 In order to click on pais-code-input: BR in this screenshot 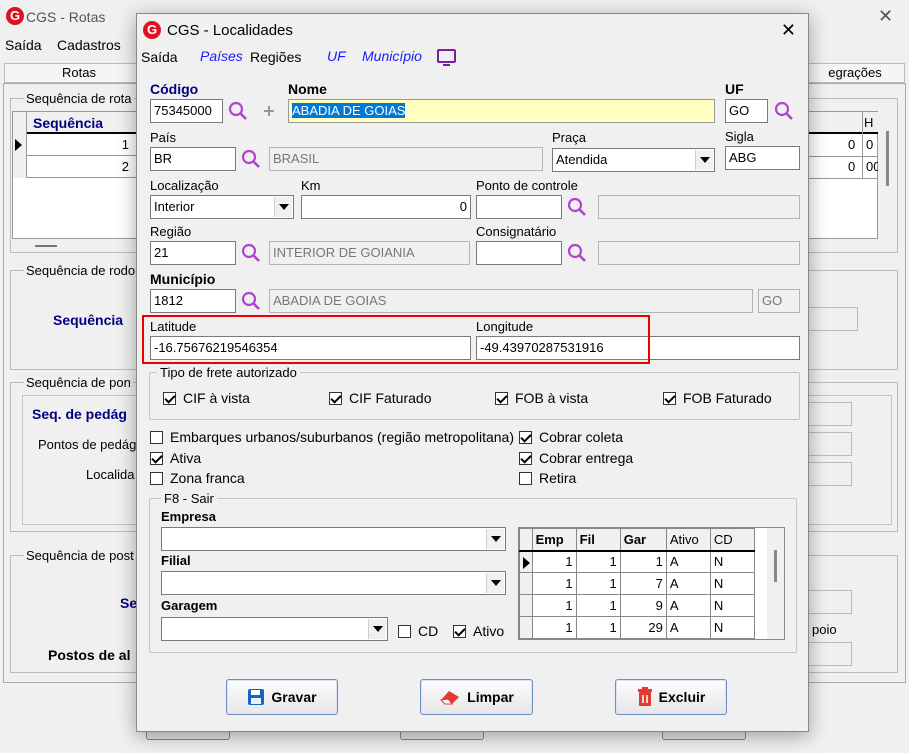, I will do `click(193, 159)`.